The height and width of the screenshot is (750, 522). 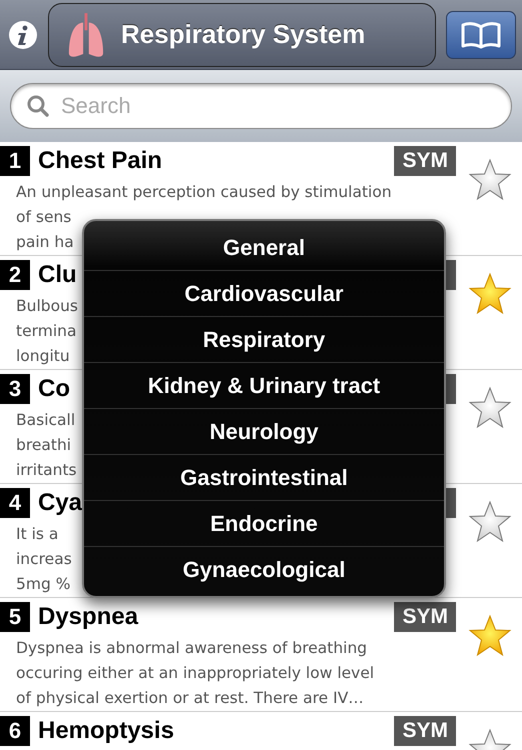 What do you see at coordinates (15, 275) in the screenshot?
I see `item-number: 2` at bounding box center [15, 275].